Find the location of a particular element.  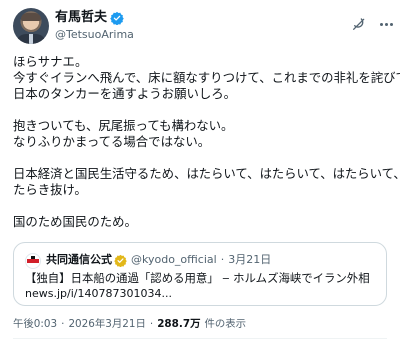

more-icon is located at coordinates (386, 24).